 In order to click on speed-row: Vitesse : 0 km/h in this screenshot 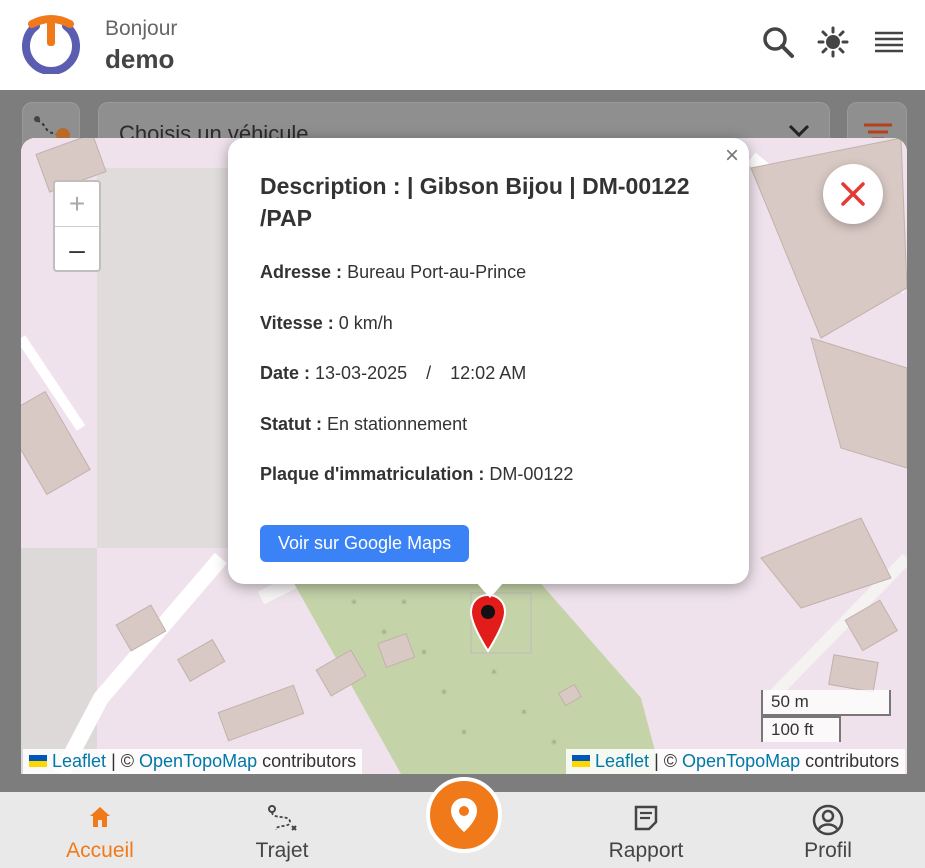, I will do `click(326, 323)`.